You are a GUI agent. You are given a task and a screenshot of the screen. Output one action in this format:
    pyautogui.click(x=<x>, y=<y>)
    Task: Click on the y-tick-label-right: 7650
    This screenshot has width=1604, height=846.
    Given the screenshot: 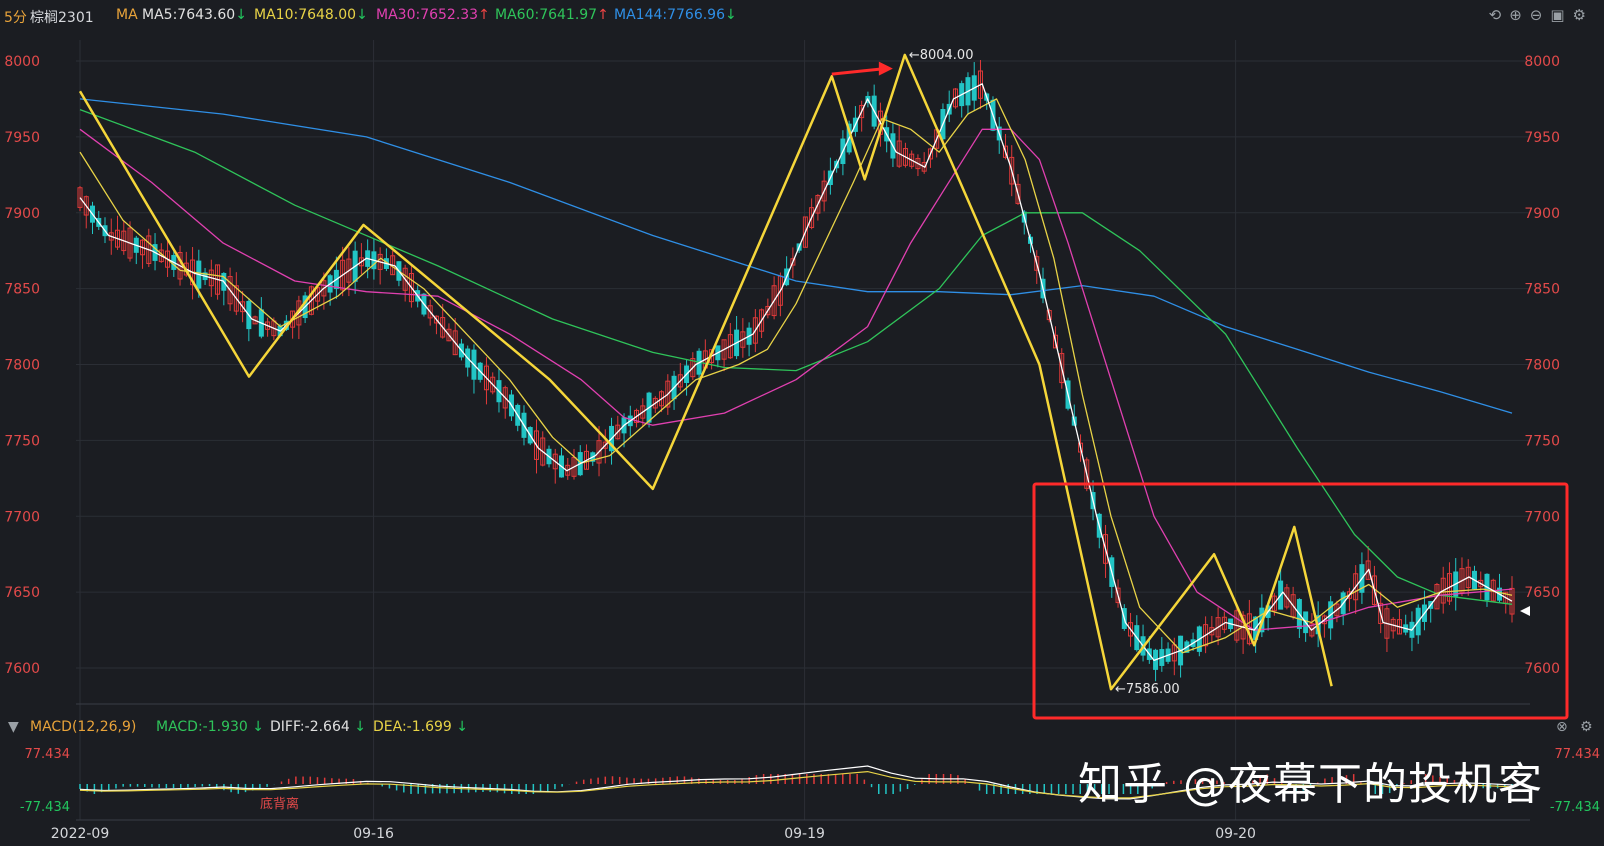 What is the action you would take?
    pyautogui.click(x=1542, y=593)
    